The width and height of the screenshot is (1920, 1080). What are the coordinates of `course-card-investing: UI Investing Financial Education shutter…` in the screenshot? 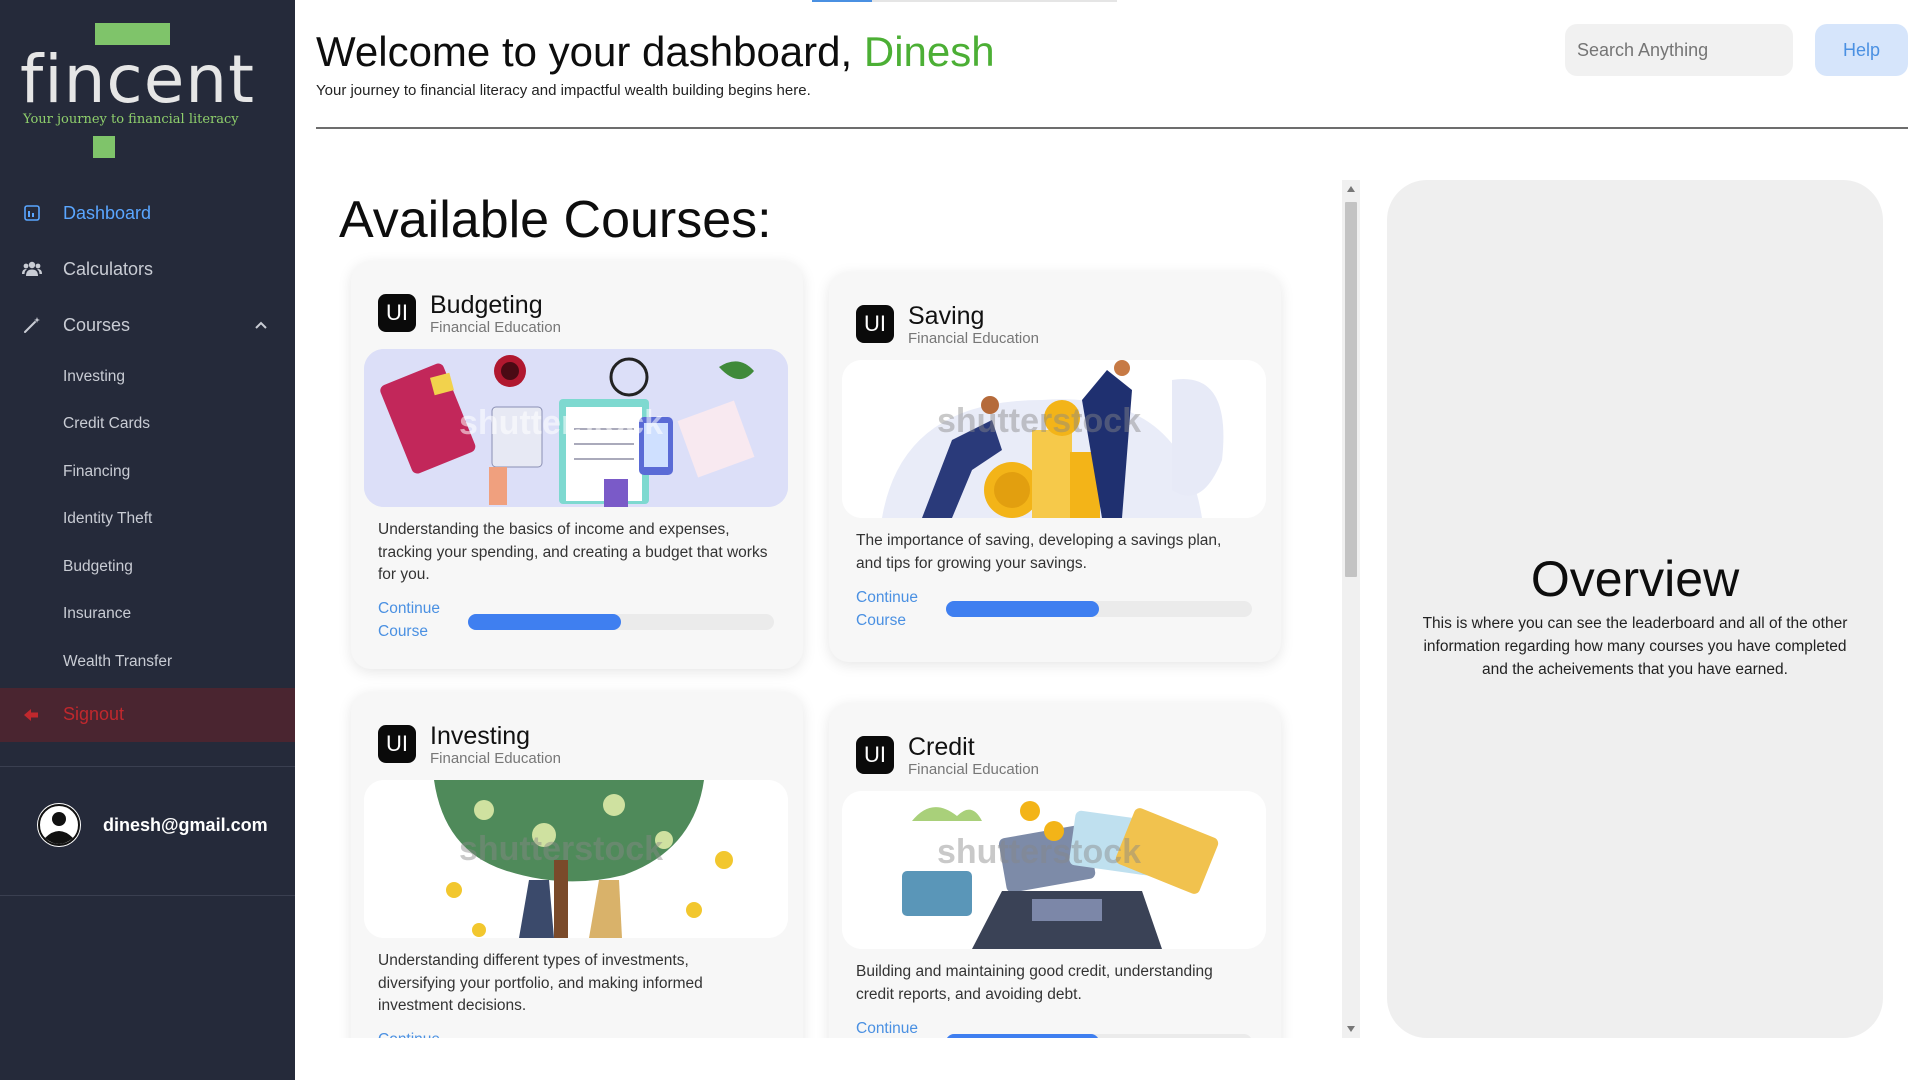 It's located at (577, 865).